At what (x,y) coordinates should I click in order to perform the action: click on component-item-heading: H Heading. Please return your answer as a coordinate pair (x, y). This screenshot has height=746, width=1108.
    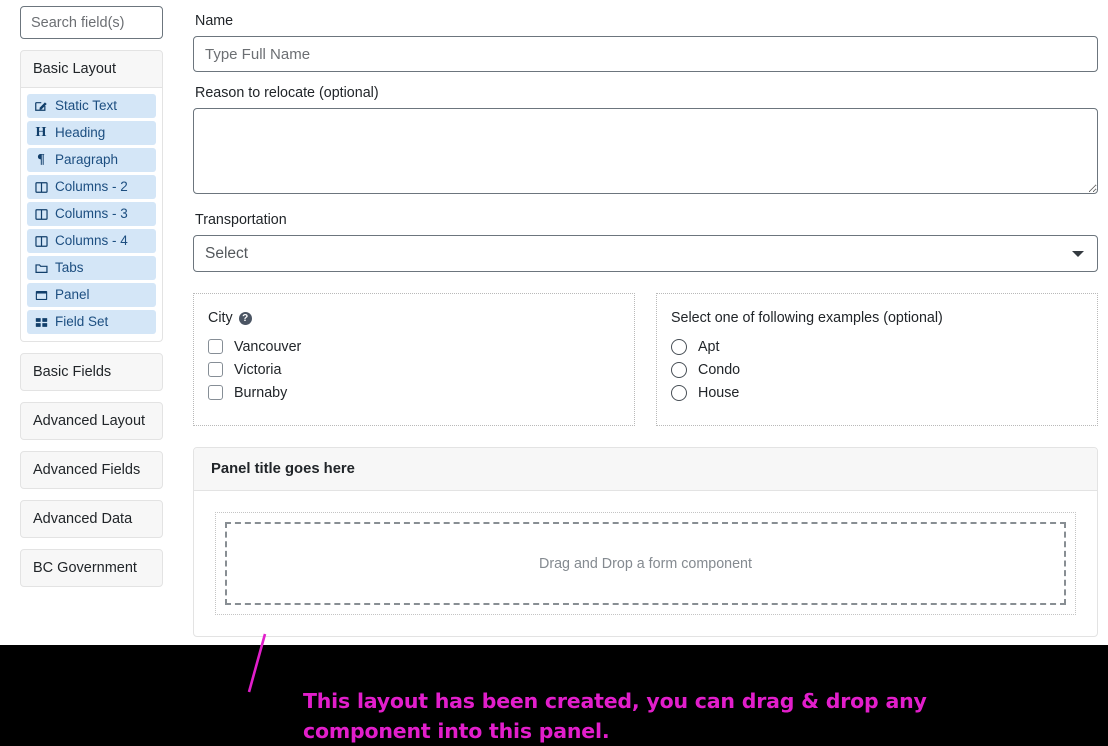
    Looking at the image, I should click on (91, 133).